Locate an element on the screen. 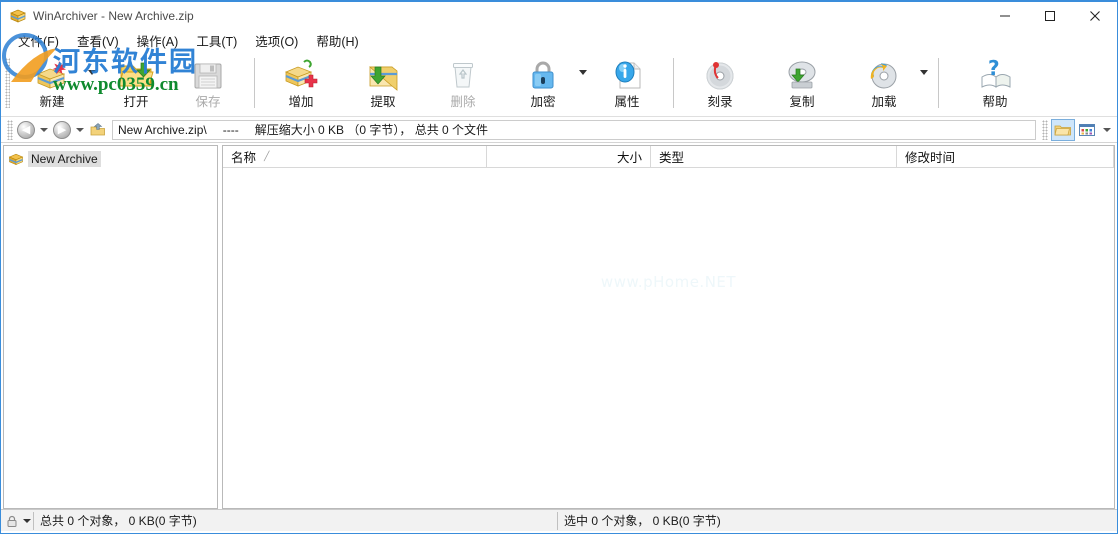 This screenshot has height=534, width=1118. up-folder-icon is located at coordinates (97, 128).